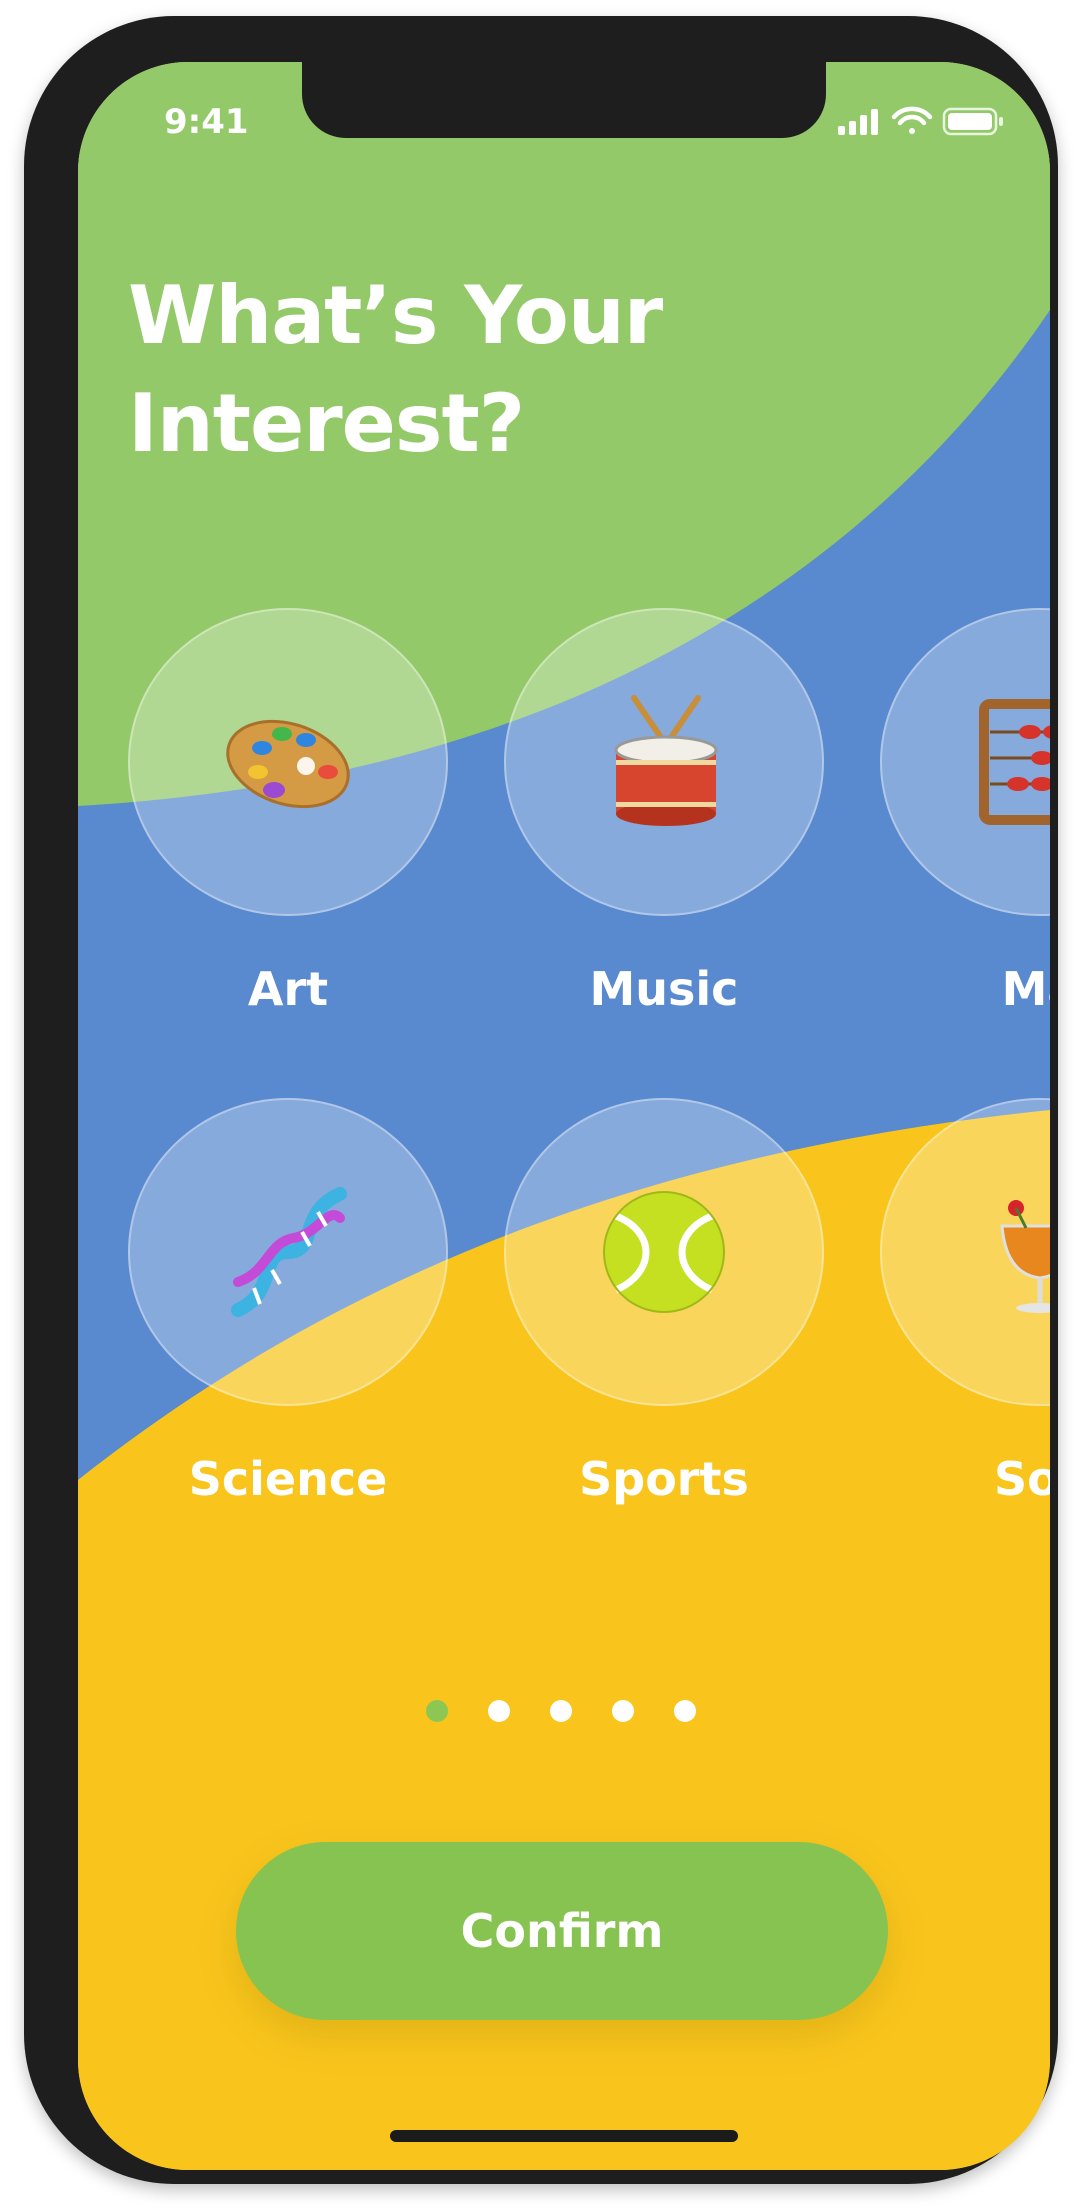  I want to click on title-line-2: Interest?, so click(326, 423).